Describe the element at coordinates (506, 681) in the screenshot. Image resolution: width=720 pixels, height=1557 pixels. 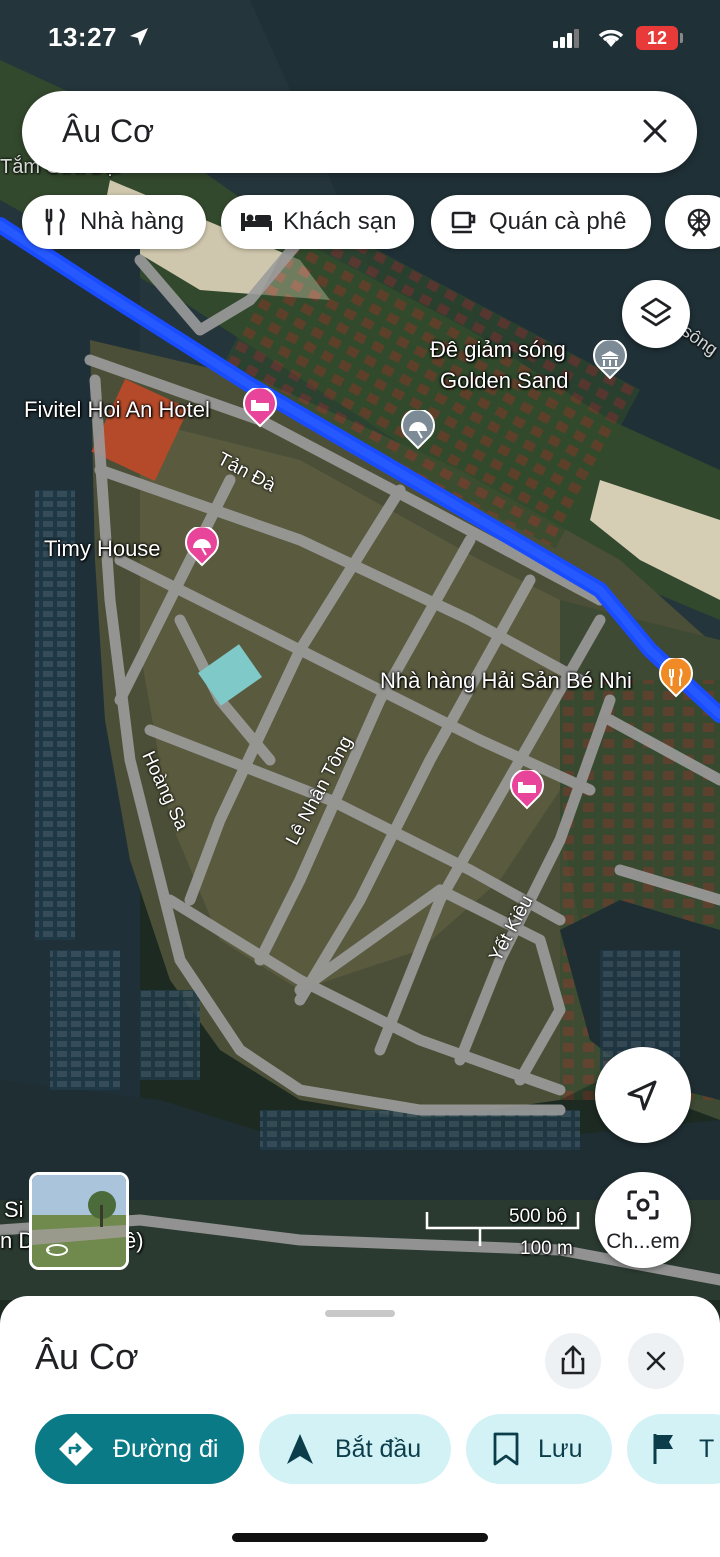
I see `place-label-be-nhi: Nhà hàng Hải Sản Bé Nhi` at that location.